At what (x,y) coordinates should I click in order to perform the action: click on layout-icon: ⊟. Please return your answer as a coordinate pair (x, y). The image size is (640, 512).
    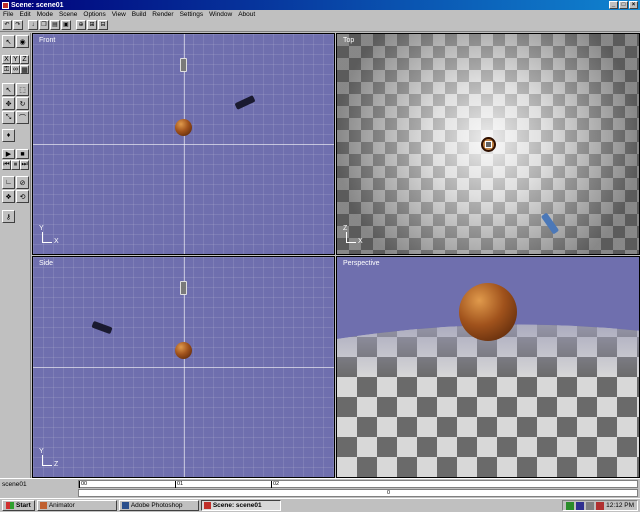
    Looking at the image, I should click on (103, 25).